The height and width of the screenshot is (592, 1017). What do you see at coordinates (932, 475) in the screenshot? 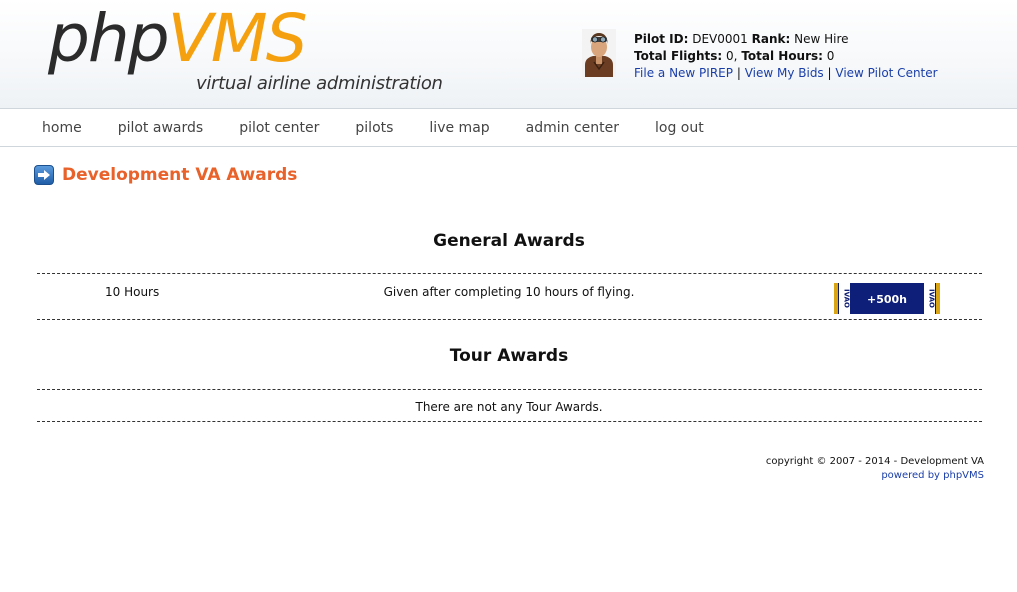
I see `powered-by-link: powered by phpVMS` at bounding box center [932, 475].